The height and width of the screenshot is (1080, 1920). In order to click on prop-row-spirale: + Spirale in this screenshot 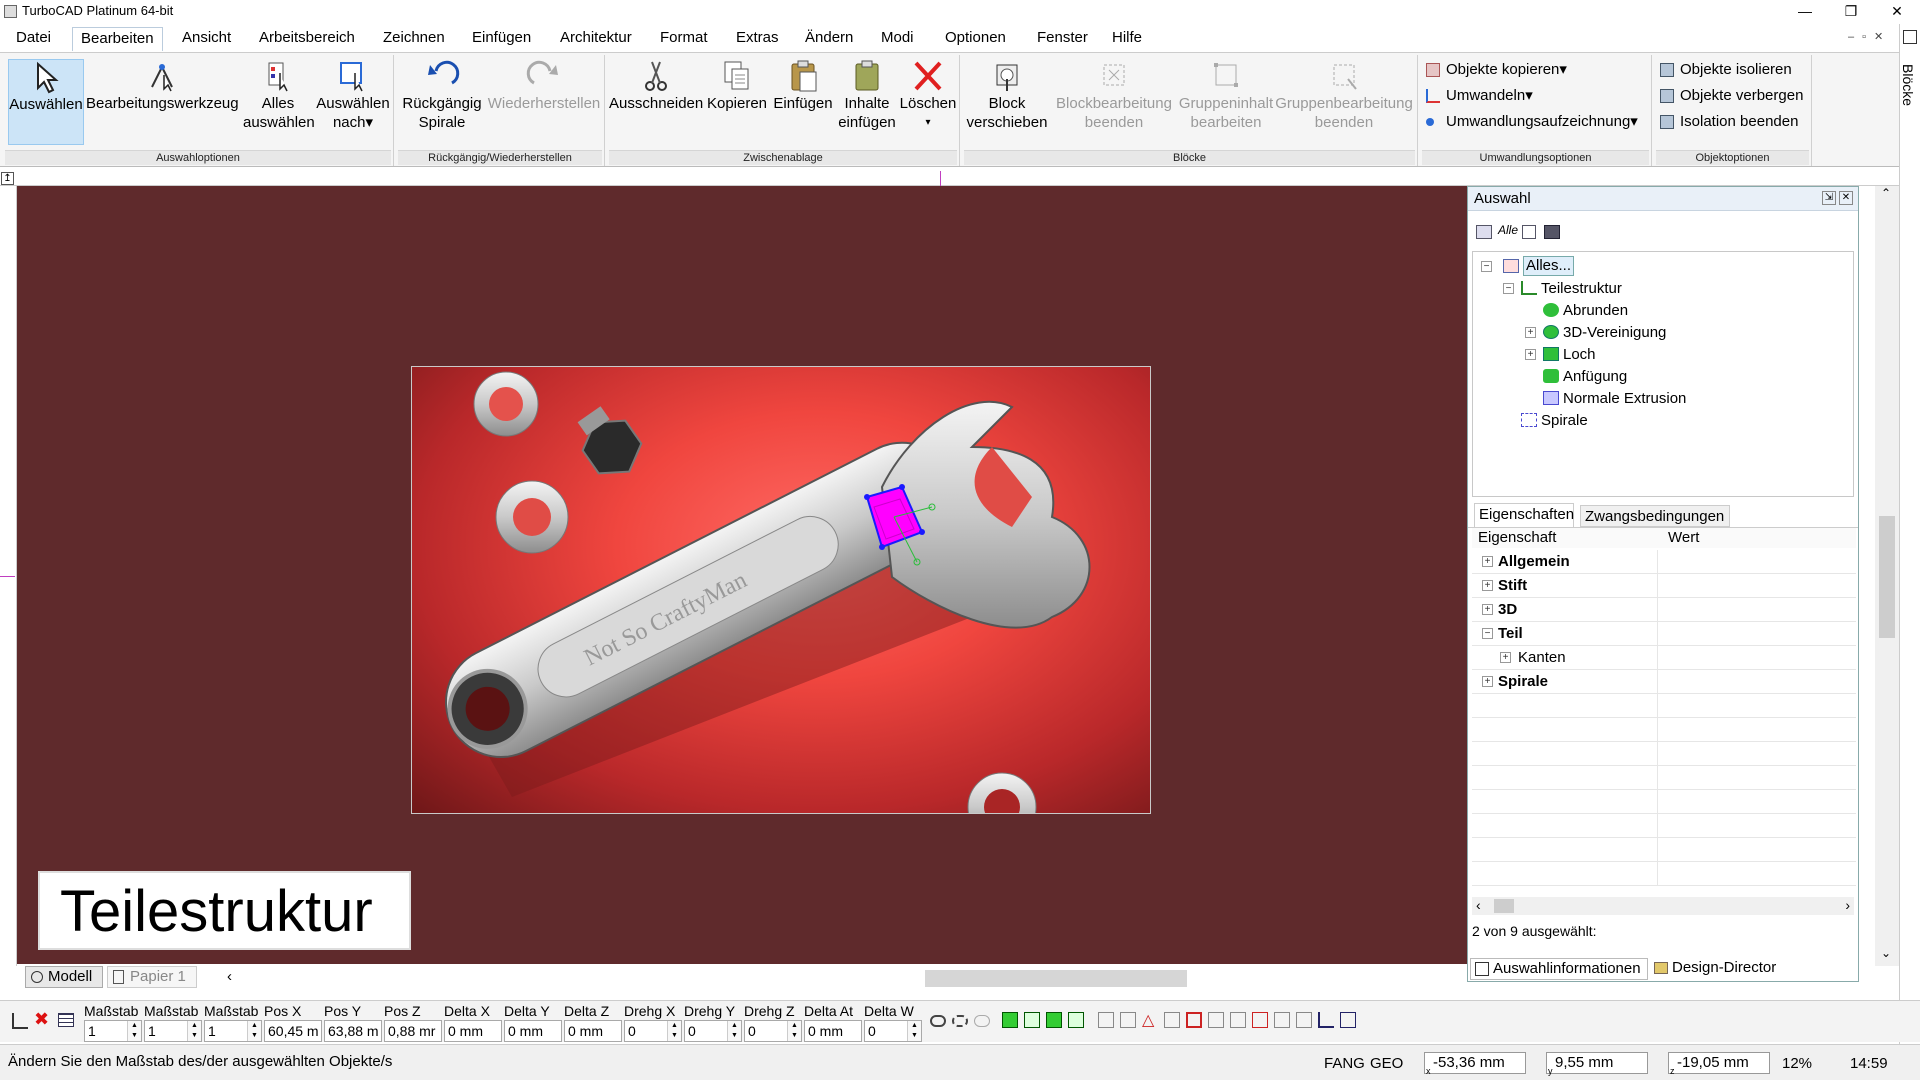, I will do `click(1664, 682)`.